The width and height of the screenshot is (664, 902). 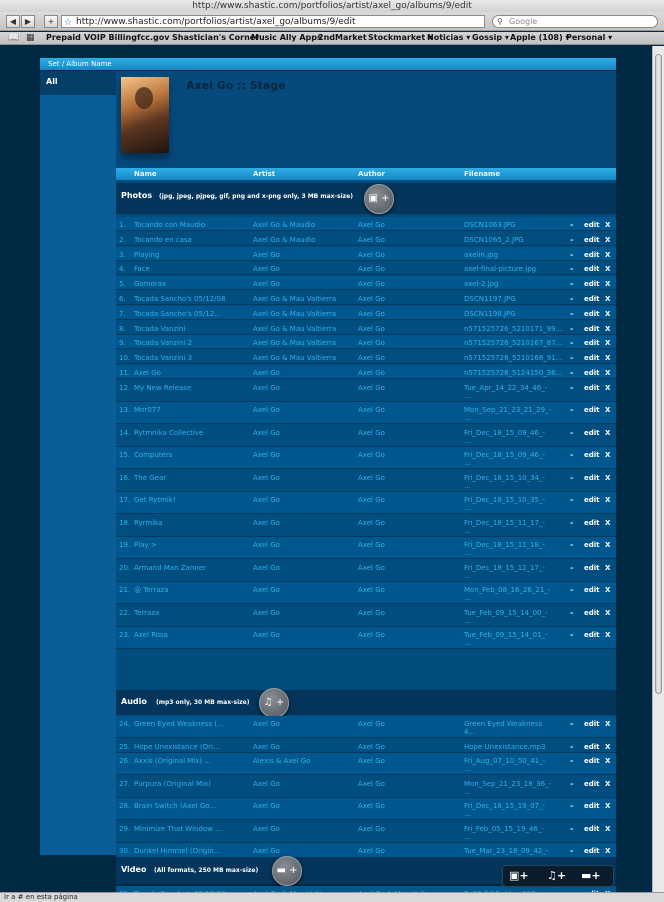 I want to click on row-name: Tocando en casa, so click(x=163, y=240).